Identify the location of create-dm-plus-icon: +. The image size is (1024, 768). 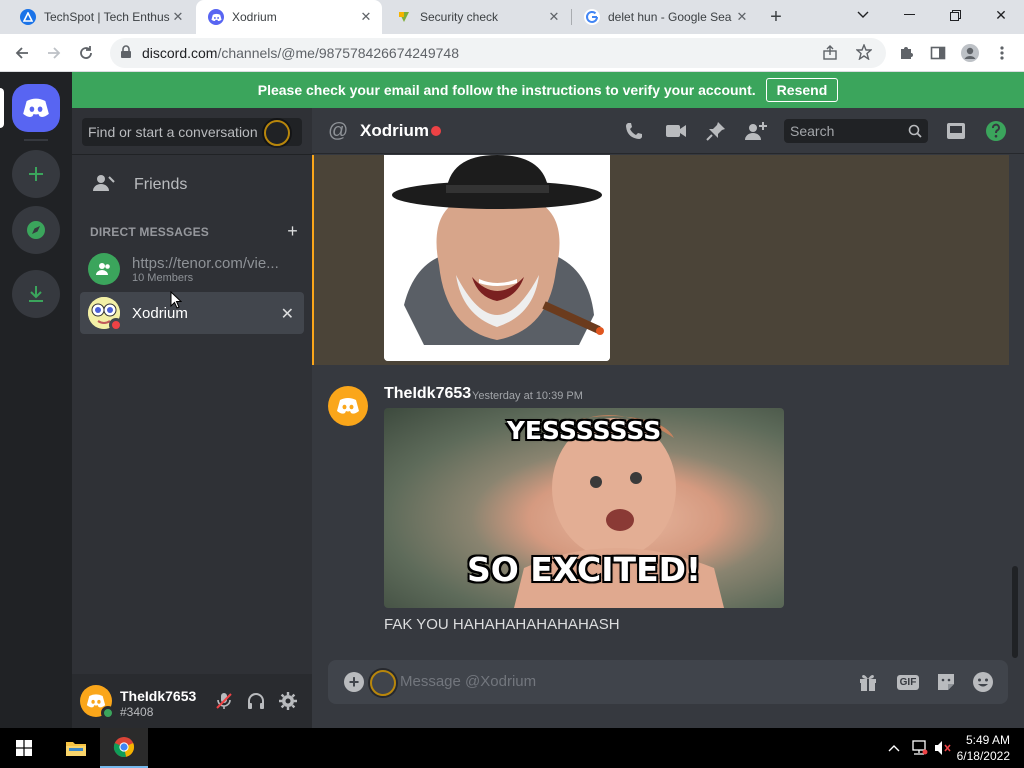
(292, 231).